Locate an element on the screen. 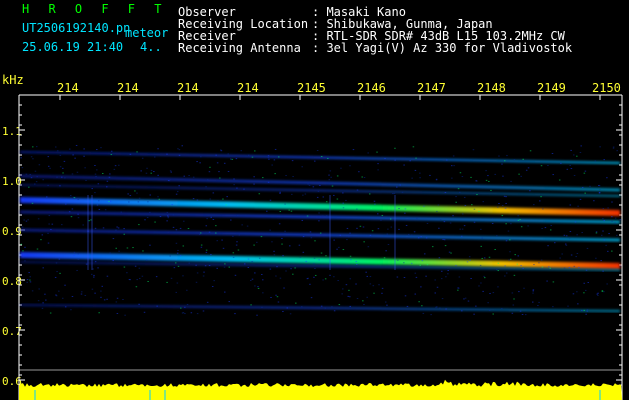 The height and width of the screenshot is (400, 629). signal-band is located at coordinates (320, 308).